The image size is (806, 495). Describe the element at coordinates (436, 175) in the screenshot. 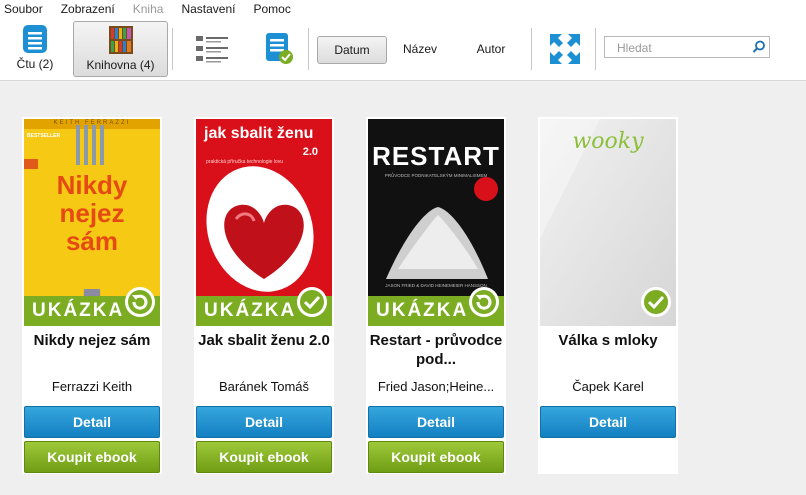

I see `cover-subtitle: PRŮVODCE PODNIKATELSKÝM MINIMALISMEM` at that location.